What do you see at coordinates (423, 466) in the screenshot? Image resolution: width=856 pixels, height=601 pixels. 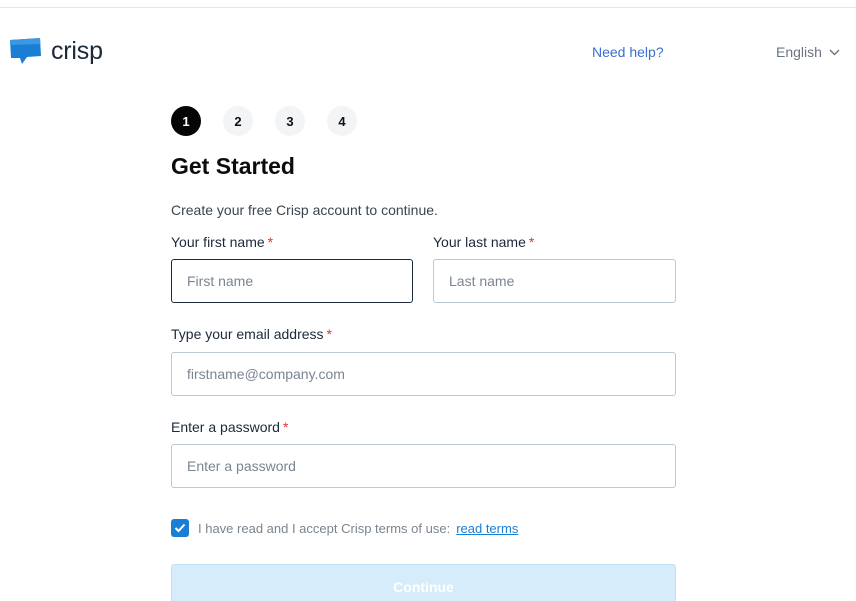 I see `password-input` at bounding box center [423, 466].